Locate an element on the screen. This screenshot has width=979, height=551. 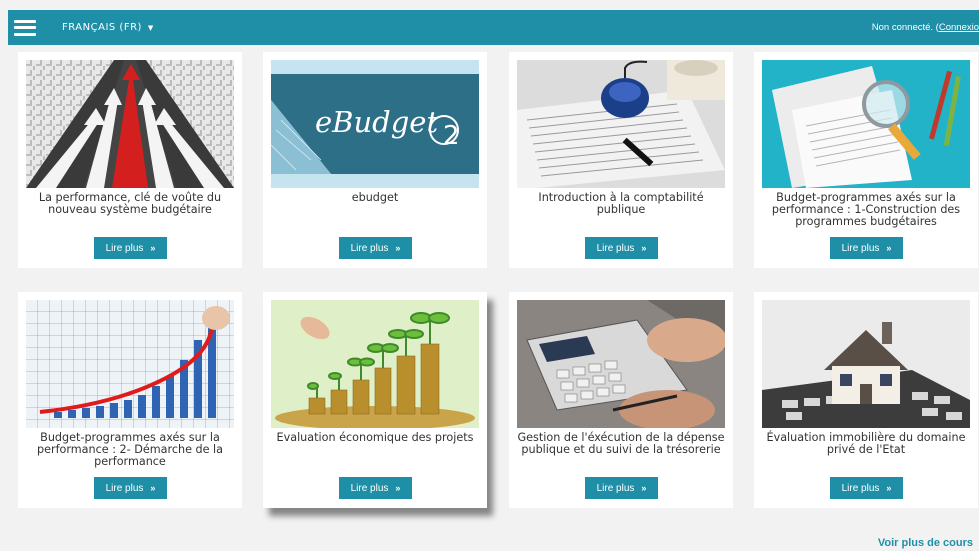
course-title: Evaluation économique des projets is located at coordinates (375, 438).